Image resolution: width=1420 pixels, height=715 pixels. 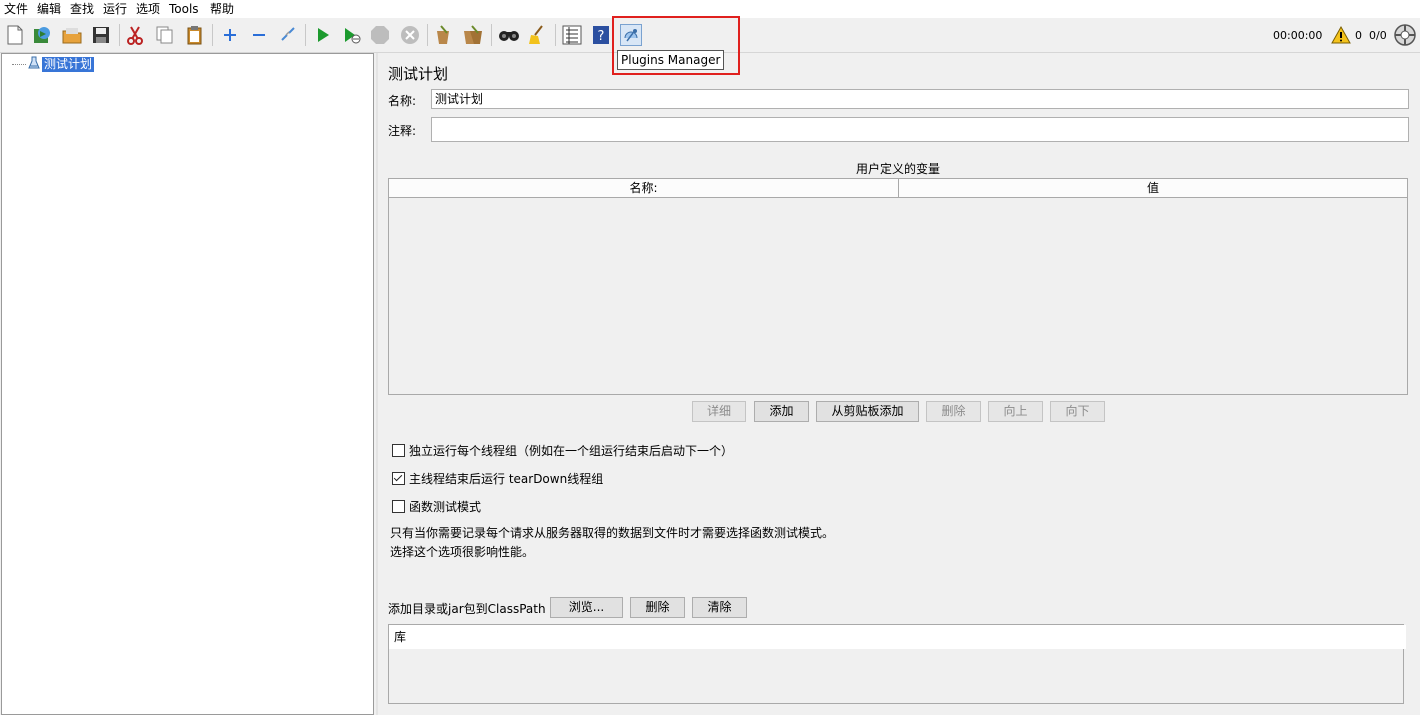 I want to click on help-icon: ?, so click(x=601, y=35).